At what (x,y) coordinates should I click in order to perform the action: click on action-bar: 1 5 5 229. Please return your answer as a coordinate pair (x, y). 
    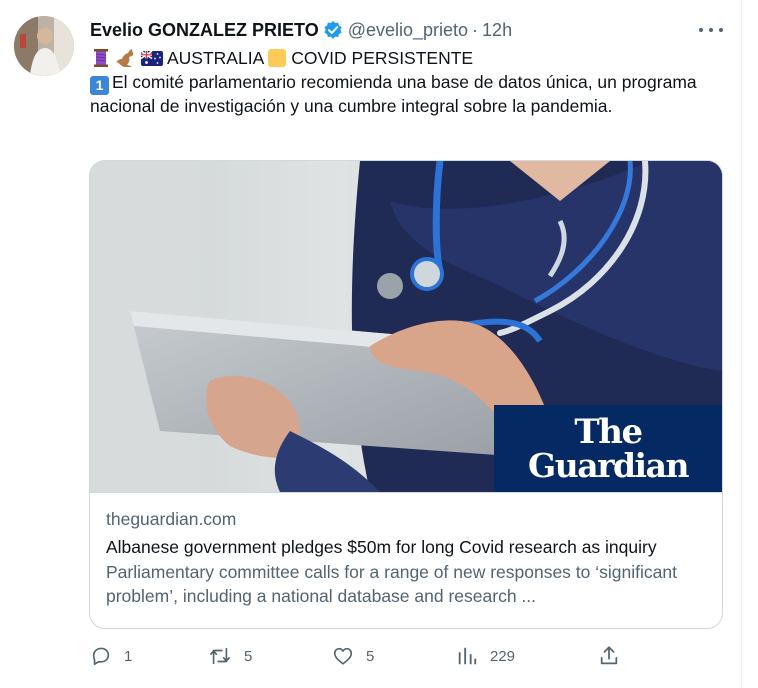
    Looking at the image, I should click on (406, 656).